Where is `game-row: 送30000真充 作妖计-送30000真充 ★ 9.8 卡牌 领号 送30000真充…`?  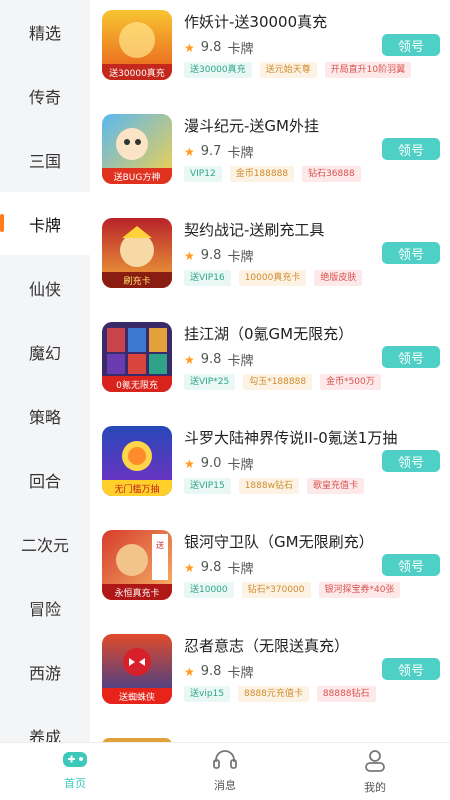 game-row: 送30000真充 作妖计-送30000真充 ★ 9.8 卡牌 领号 送30000真充… is located at coordinates (270, 51).